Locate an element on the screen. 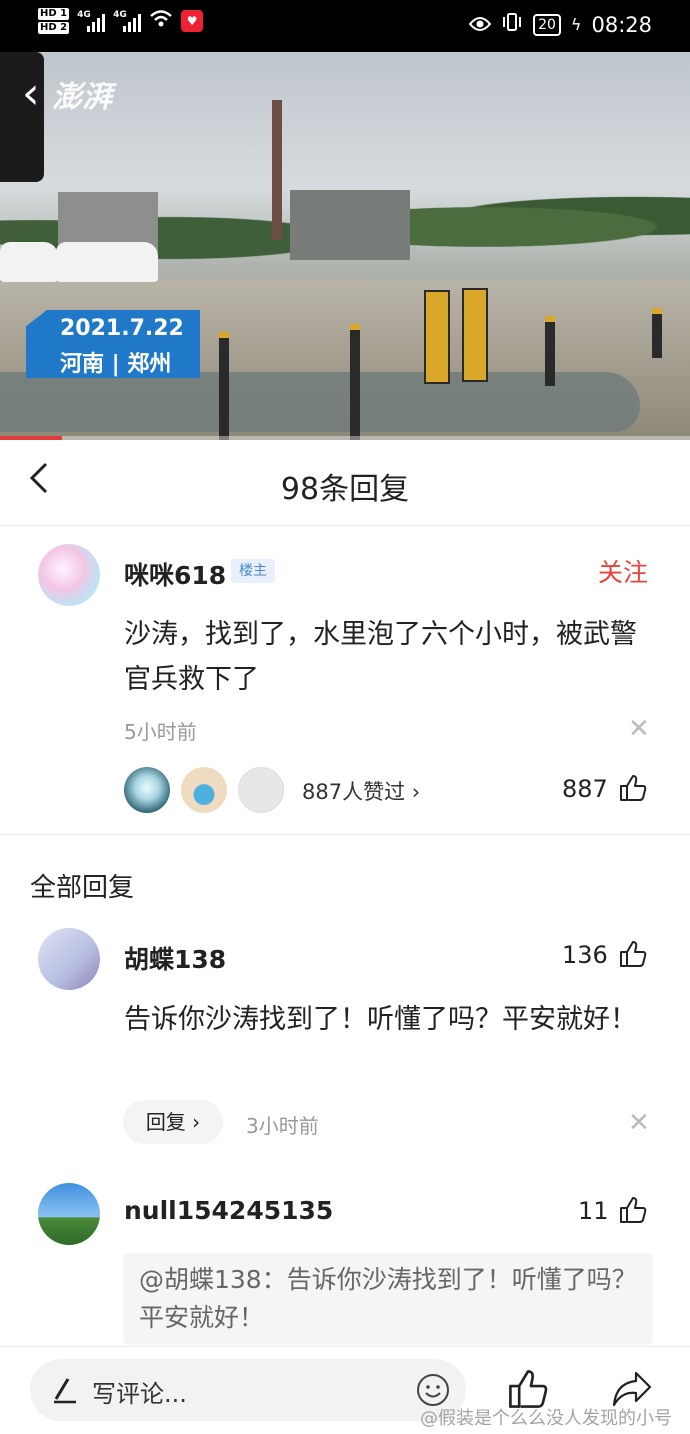 This screenshot has width=690, height=1434. video-scene-chimney is located at coordinates (277, 170).